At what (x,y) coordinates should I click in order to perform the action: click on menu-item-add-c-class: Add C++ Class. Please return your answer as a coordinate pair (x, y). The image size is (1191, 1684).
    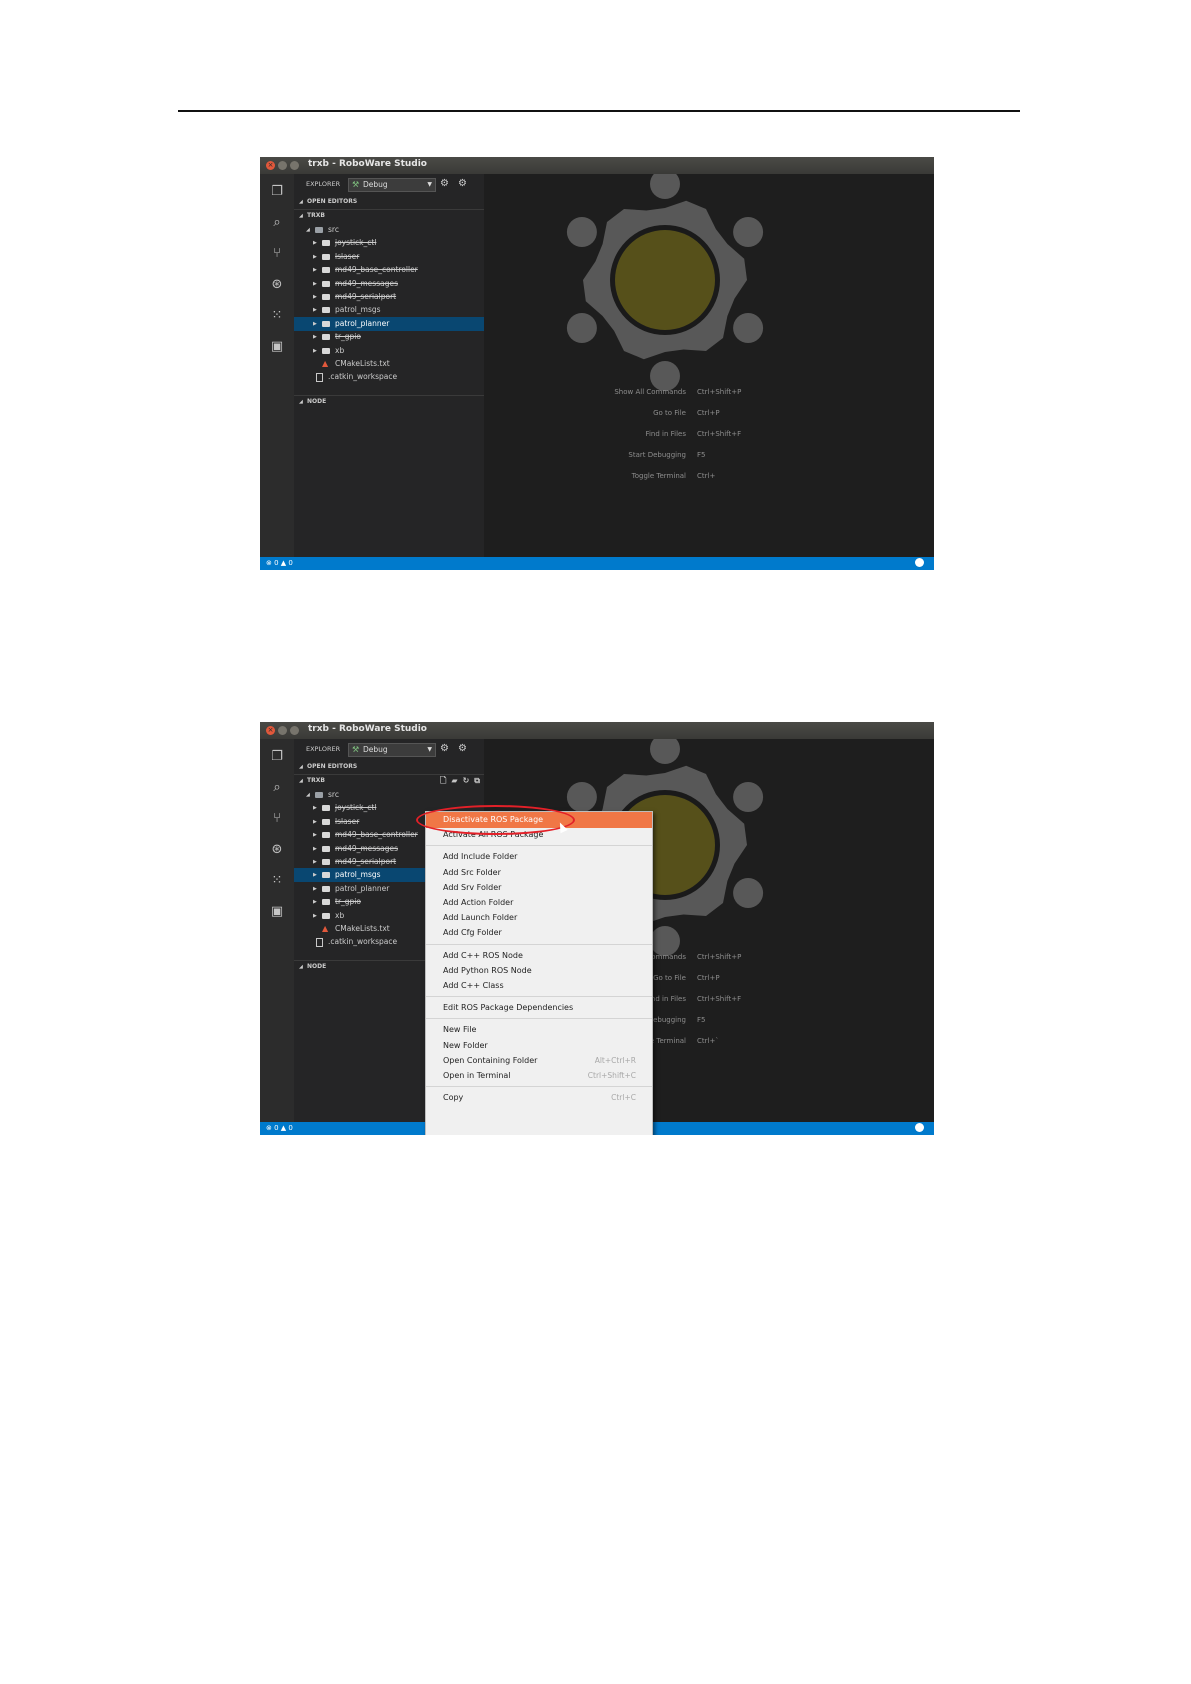
    Looking at the image, I should click on (539, 986).